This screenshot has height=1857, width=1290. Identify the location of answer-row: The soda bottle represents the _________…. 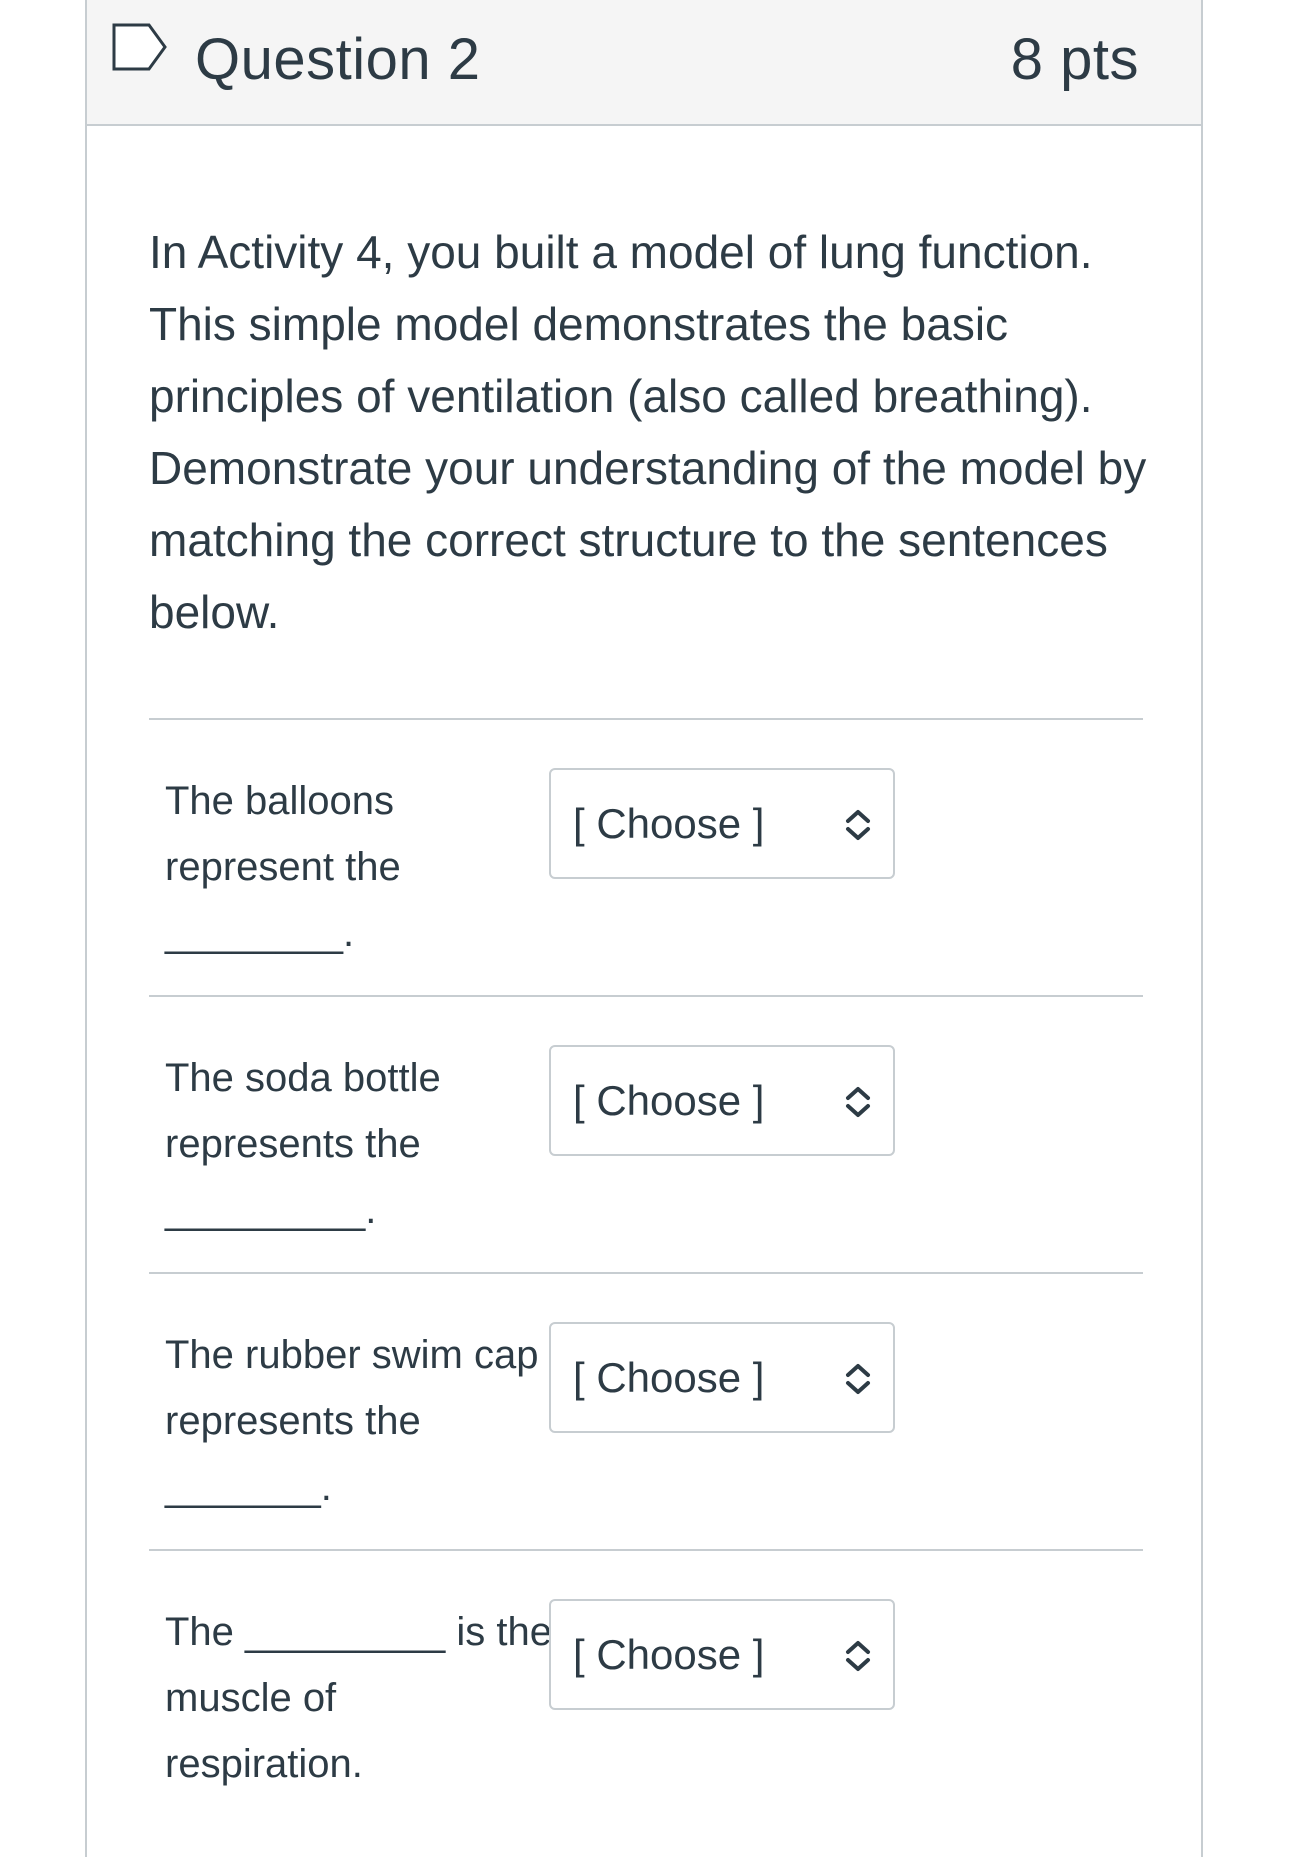
(646, 1133).